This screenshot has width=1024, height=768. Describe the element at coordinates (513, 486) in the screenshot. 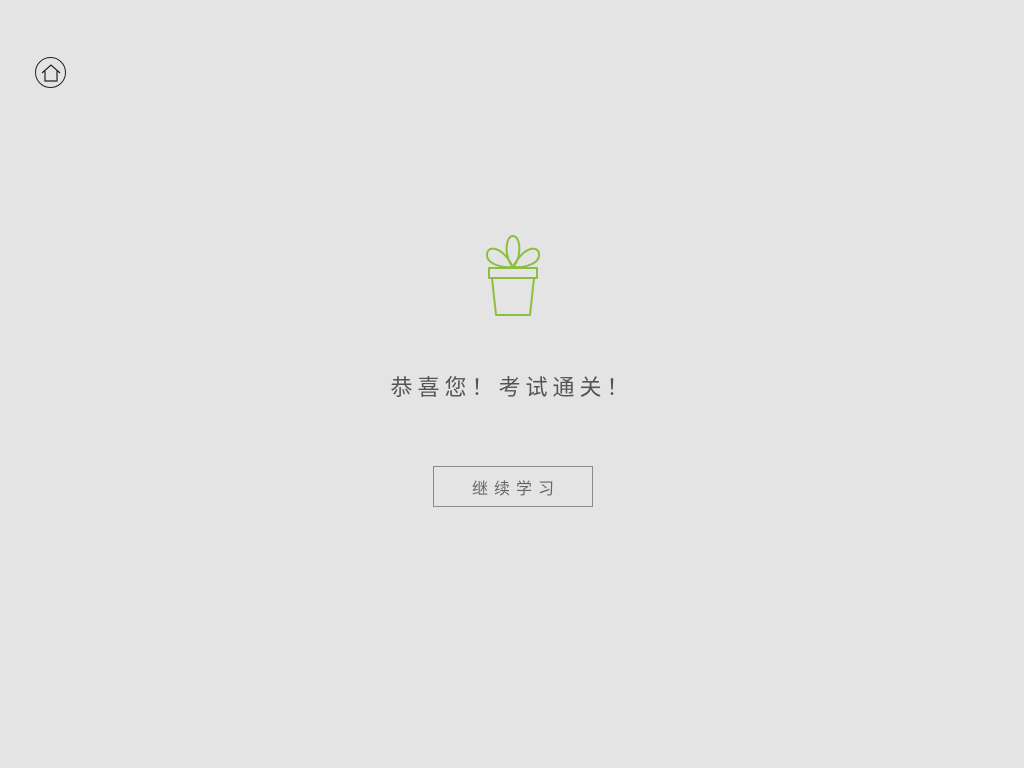

I see `continue-learning-button: 继续学习` at that location.